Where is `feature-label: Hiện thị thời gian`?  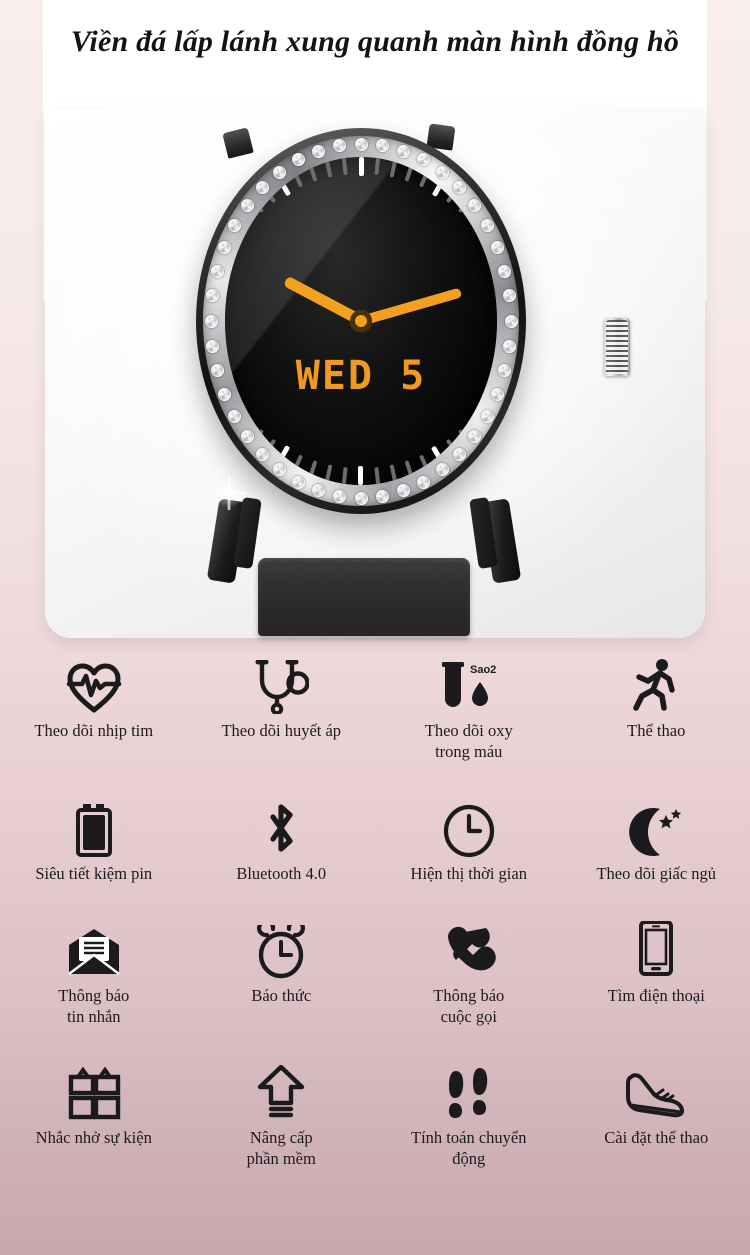 feature-label: Hiện thị thời gian is located at coordinates (468, 873).